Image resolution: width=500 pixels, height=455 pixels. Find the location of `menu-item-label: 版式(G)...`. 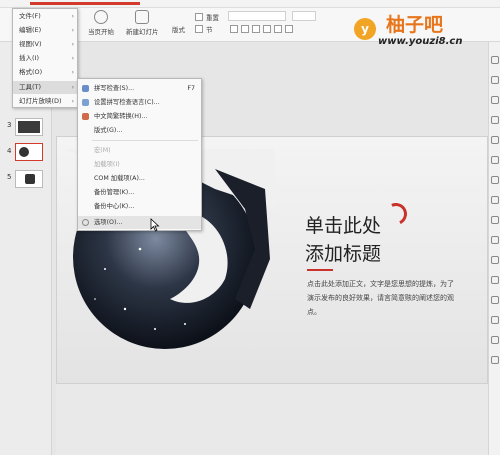

menu-item-label: 版式(G)... is located at coordinates (108, 130).